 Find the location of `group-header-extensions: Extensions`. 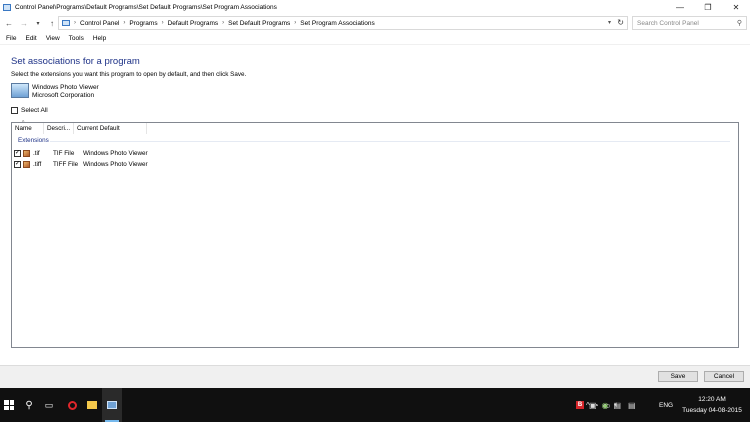

group-header-extensions: Extensions is located at coordinates (33, 140).